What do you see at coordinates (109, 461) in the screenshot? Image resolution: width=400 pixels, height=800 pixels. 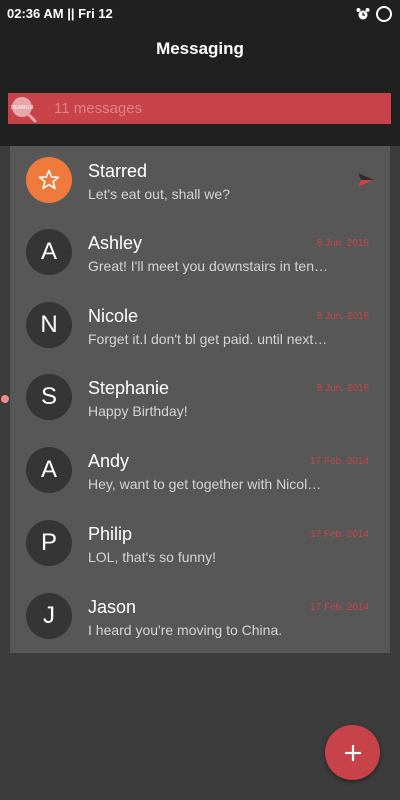 I see `conversation-name: Andy` at bounding box center [109, 461].